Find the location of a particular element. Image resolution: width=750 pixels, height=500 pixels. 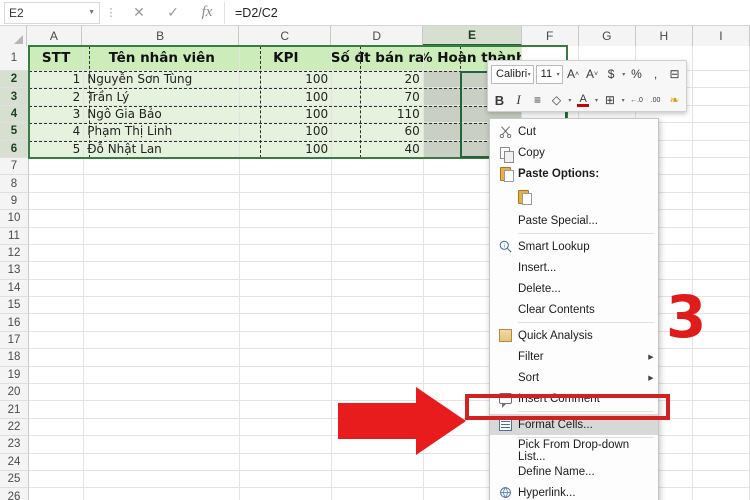

cell-D10 is located at coordinates (378, 218).